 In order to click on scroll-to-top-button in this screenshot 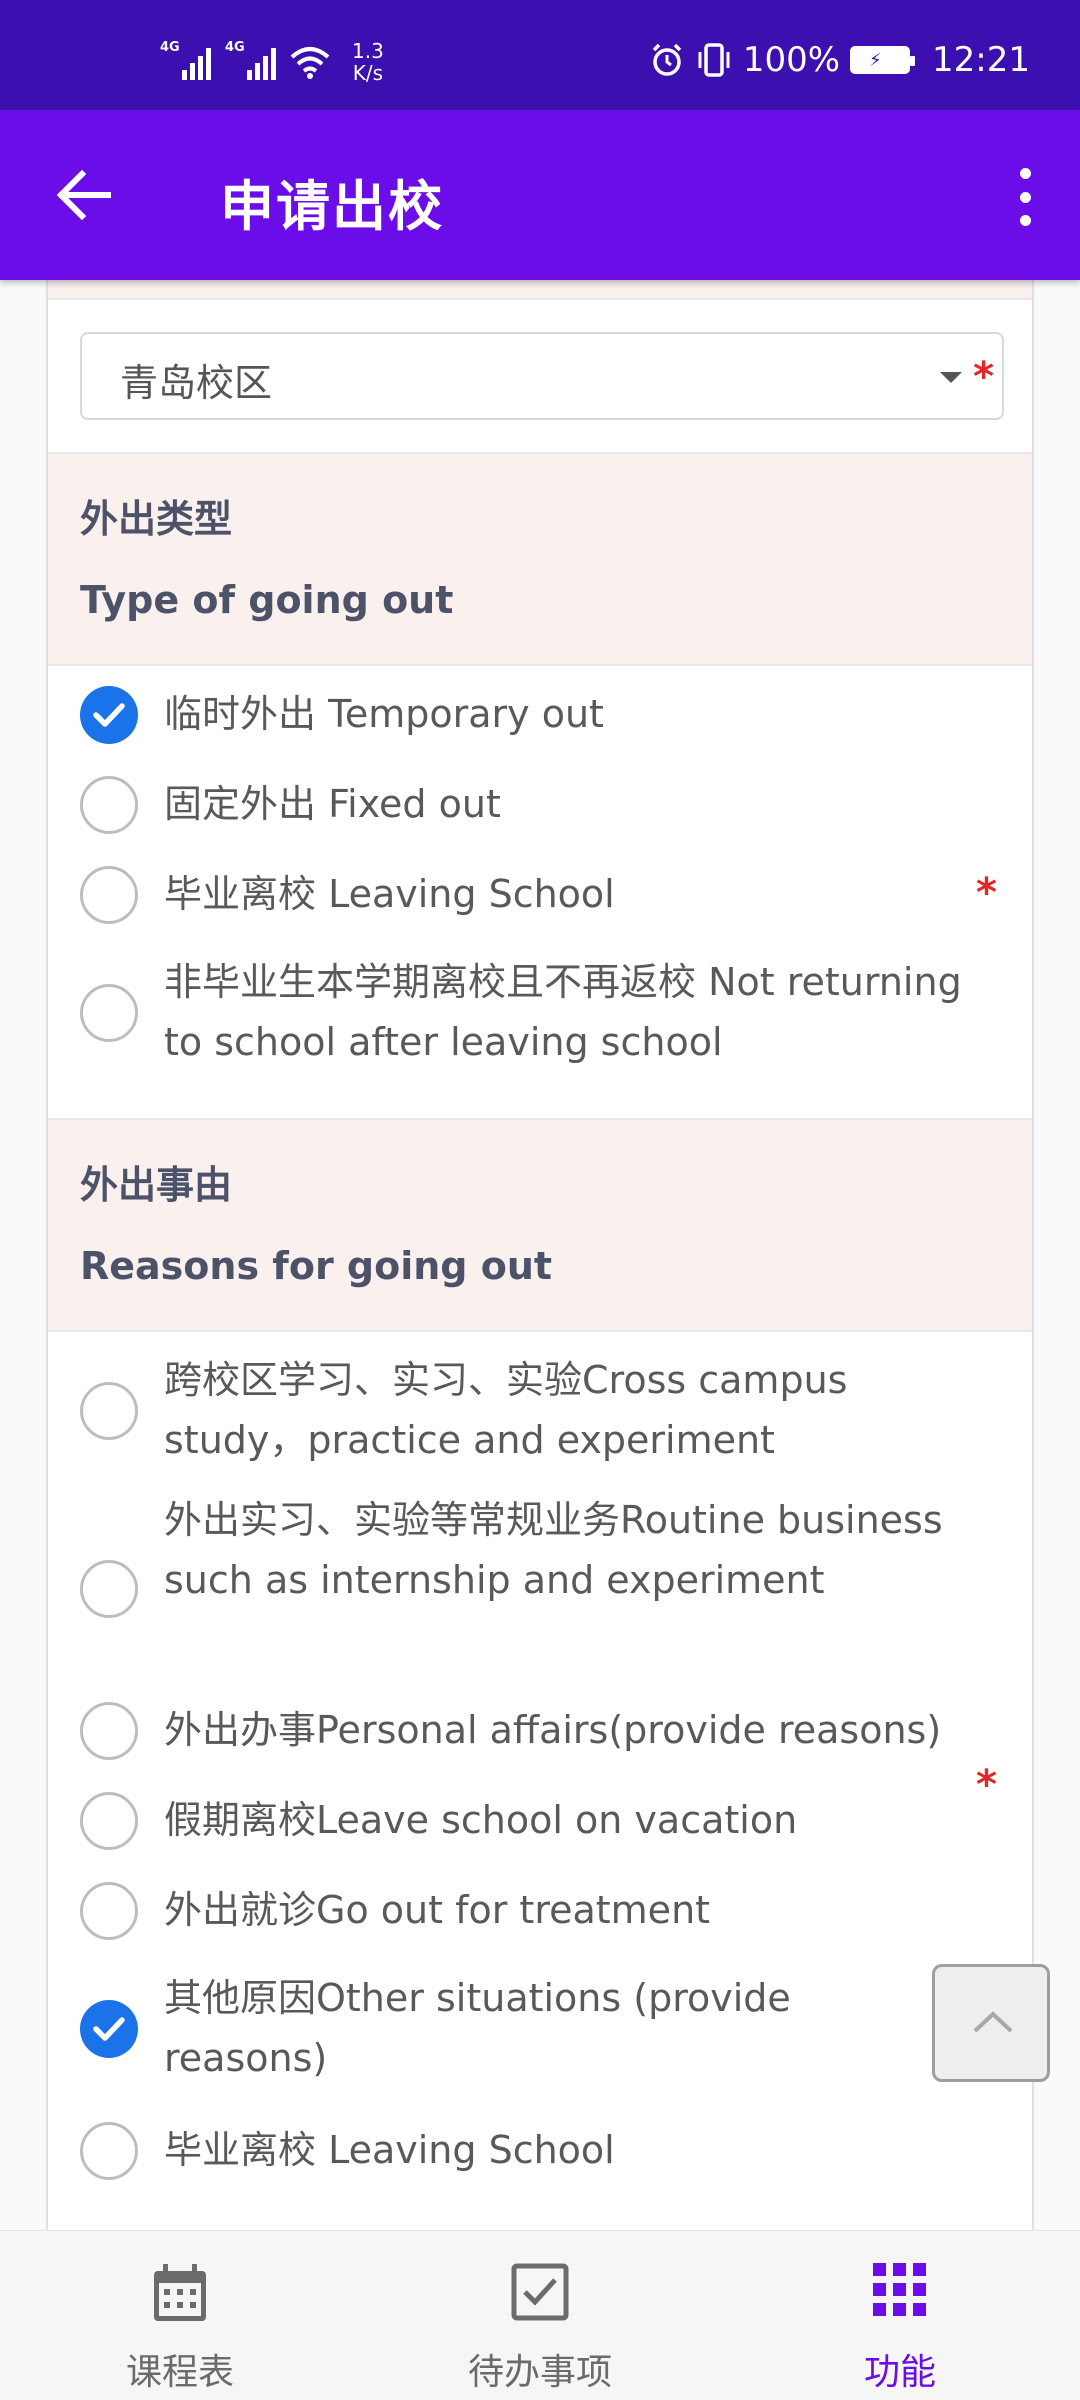, I will do `click(991, 2023)`.